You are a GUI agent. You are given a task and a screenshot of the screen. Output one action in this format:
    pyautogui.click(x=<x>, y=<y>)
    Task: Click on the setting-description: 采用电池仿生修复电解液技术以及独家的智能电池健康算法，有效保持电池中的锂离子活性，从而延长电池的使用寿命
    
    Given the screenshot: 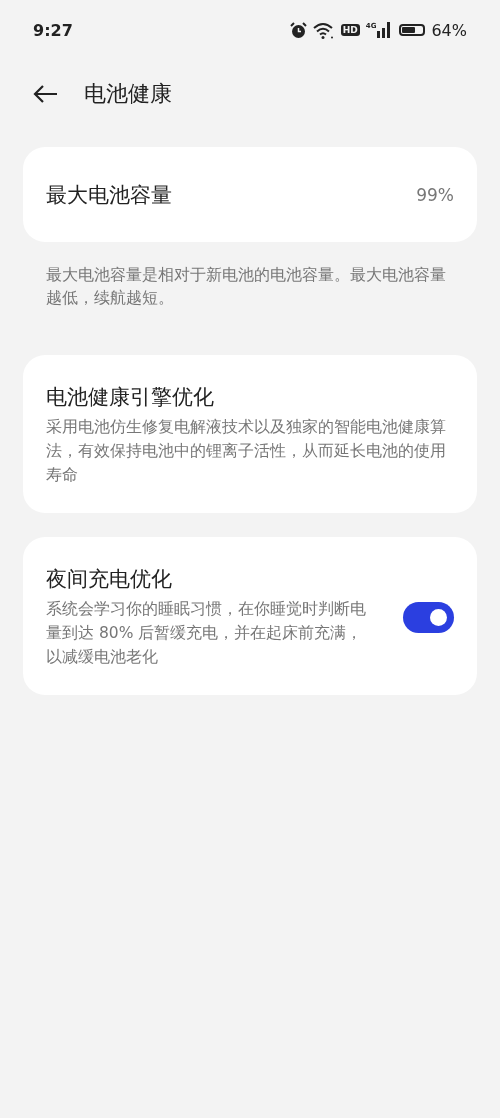 What is the action you would take?
    pyautogui.click(x=246, y=451)
    